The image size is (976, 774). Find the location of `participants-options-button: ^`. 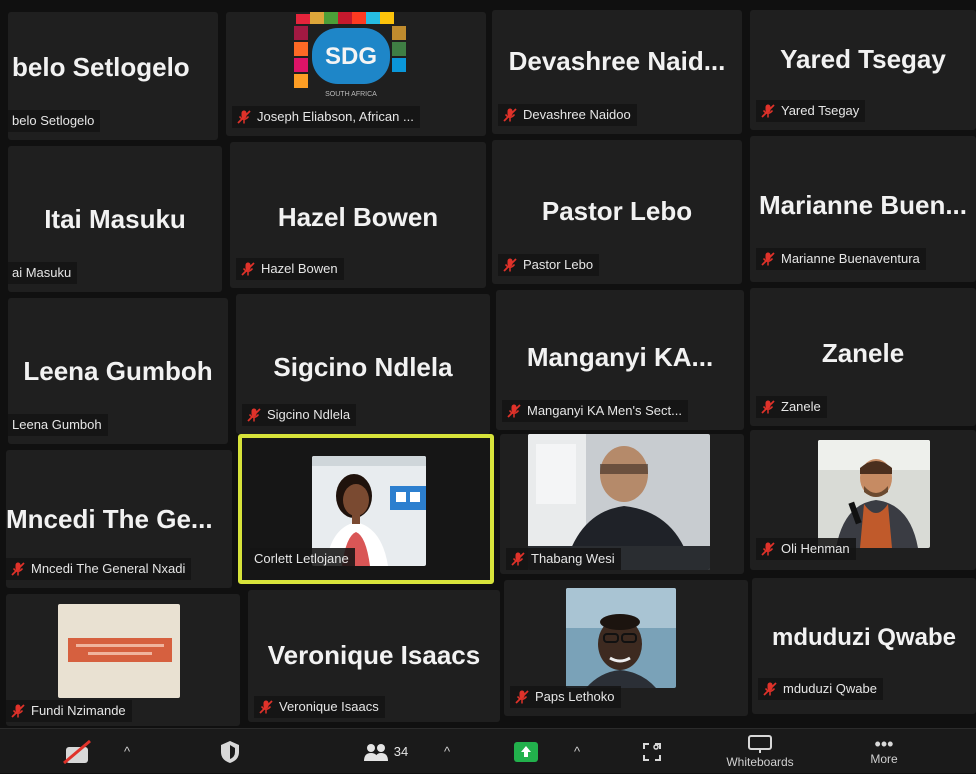

participants-options-button: ^ is located at coordinates (447, 751).